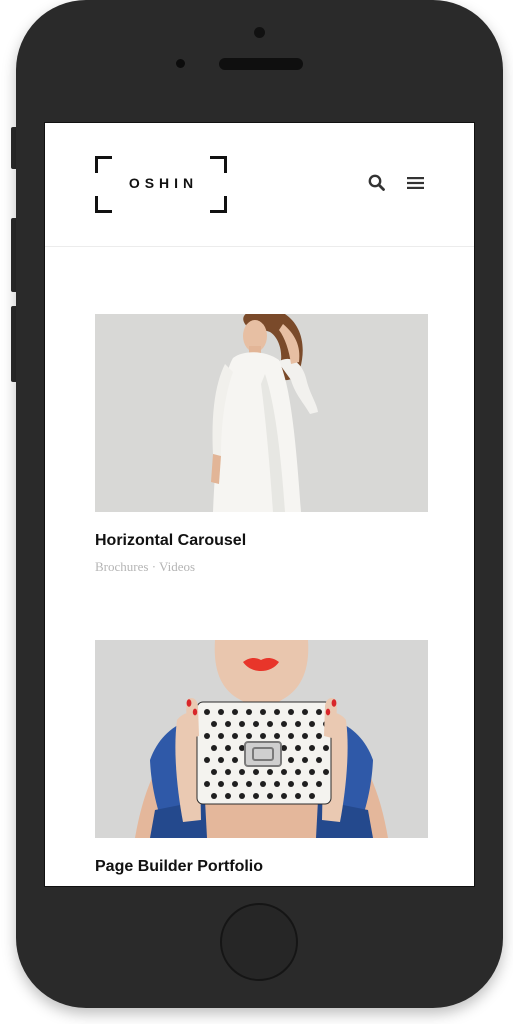  Describe the element at coordinates (261, 64) in the screenshot. I see `earpiece-speaker` at that location.